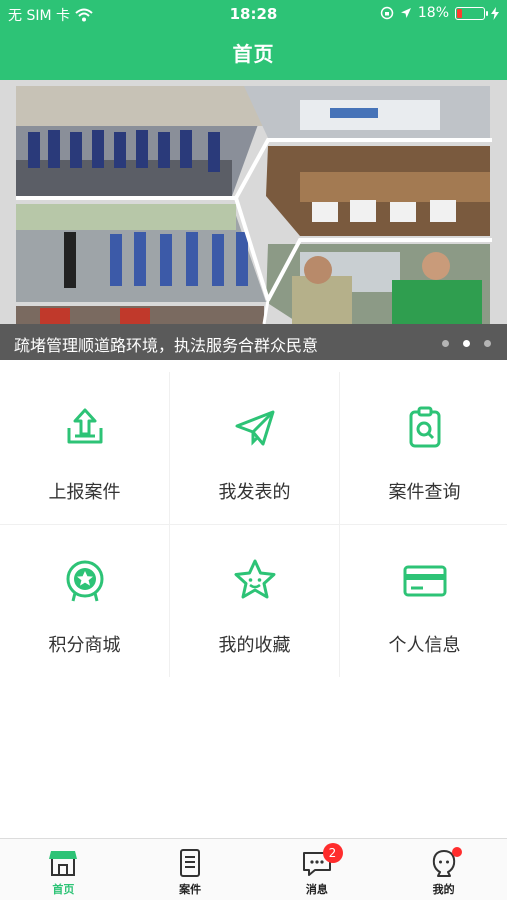 This screenshot has width=507, height=900. What do you see at coordinates (254, 645) in the screenshot?
I see `menu-item-label: 我的收藏` at bounding box center [254, 645].